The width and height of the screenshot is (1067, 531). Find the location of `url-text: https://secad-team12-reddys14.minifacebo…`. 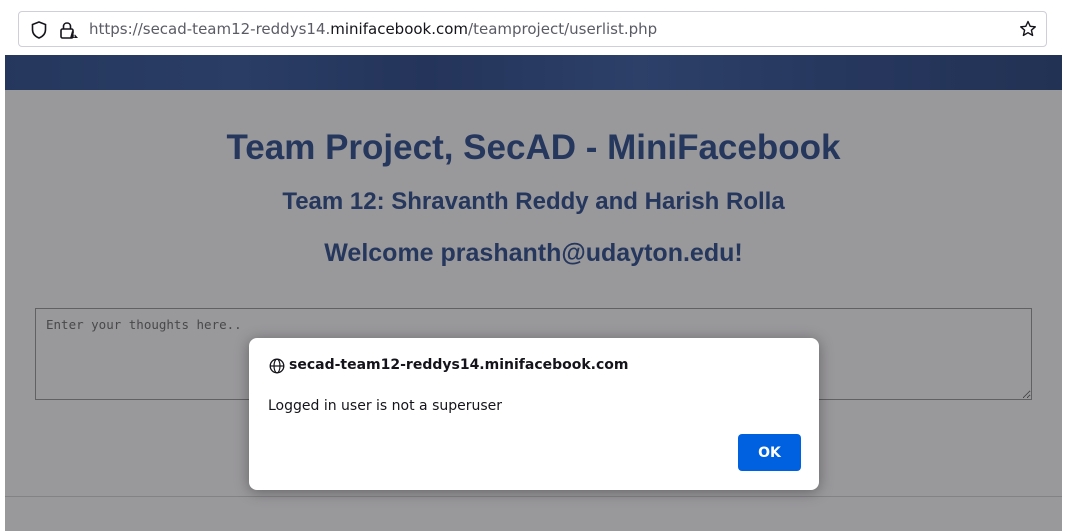

url-text: https://secad-team12-reddys14.minifacebo… is located at coordinates (373, 29).